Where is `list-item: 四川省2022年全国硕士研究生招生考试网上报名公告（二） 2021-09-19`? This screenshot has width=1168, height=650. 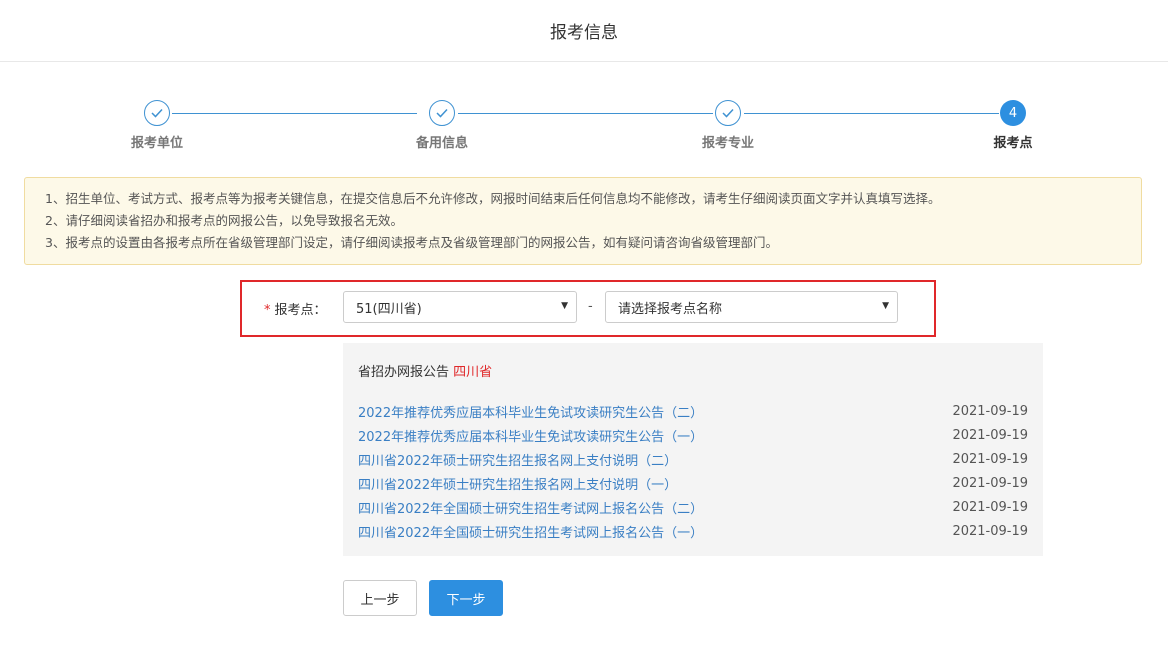
list-item: 四川省2022年全国硕士研究生招生考试网上报名公告（二） 2021-09-19 is located at coordinates (693, 507).